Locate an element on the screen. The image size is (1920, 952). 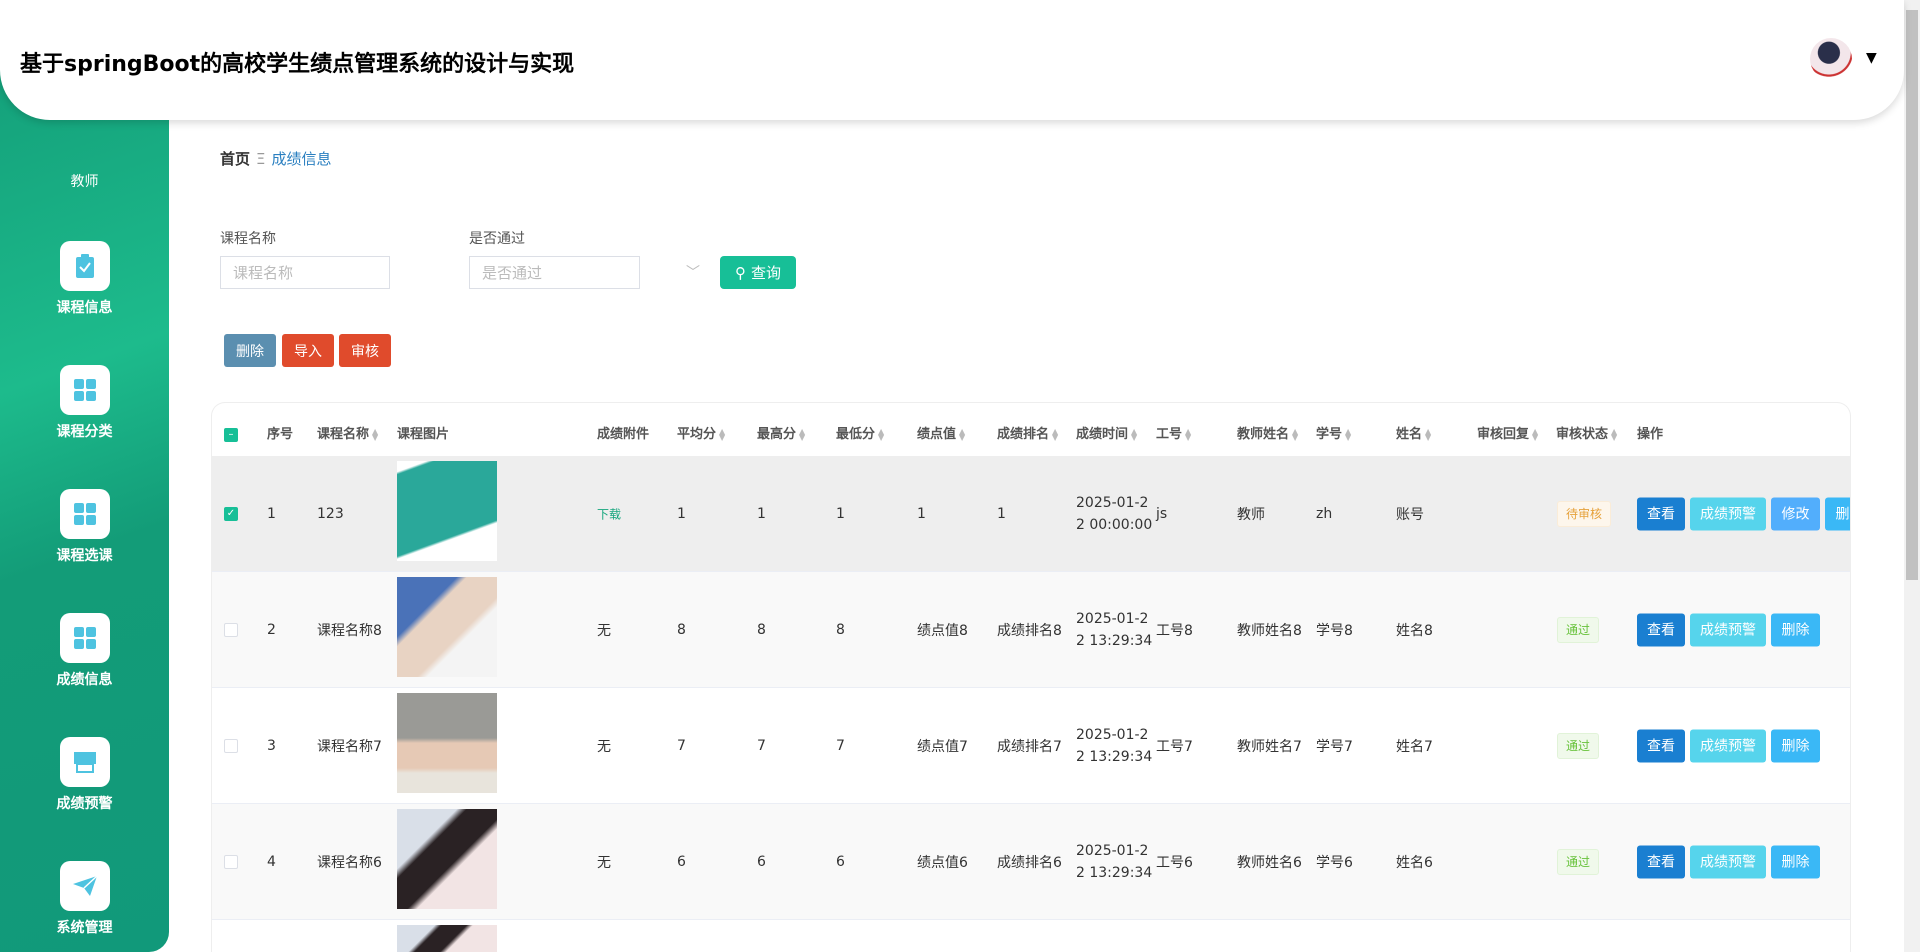
cell-sid: 学号8 is located at coordinates (1334, 630).